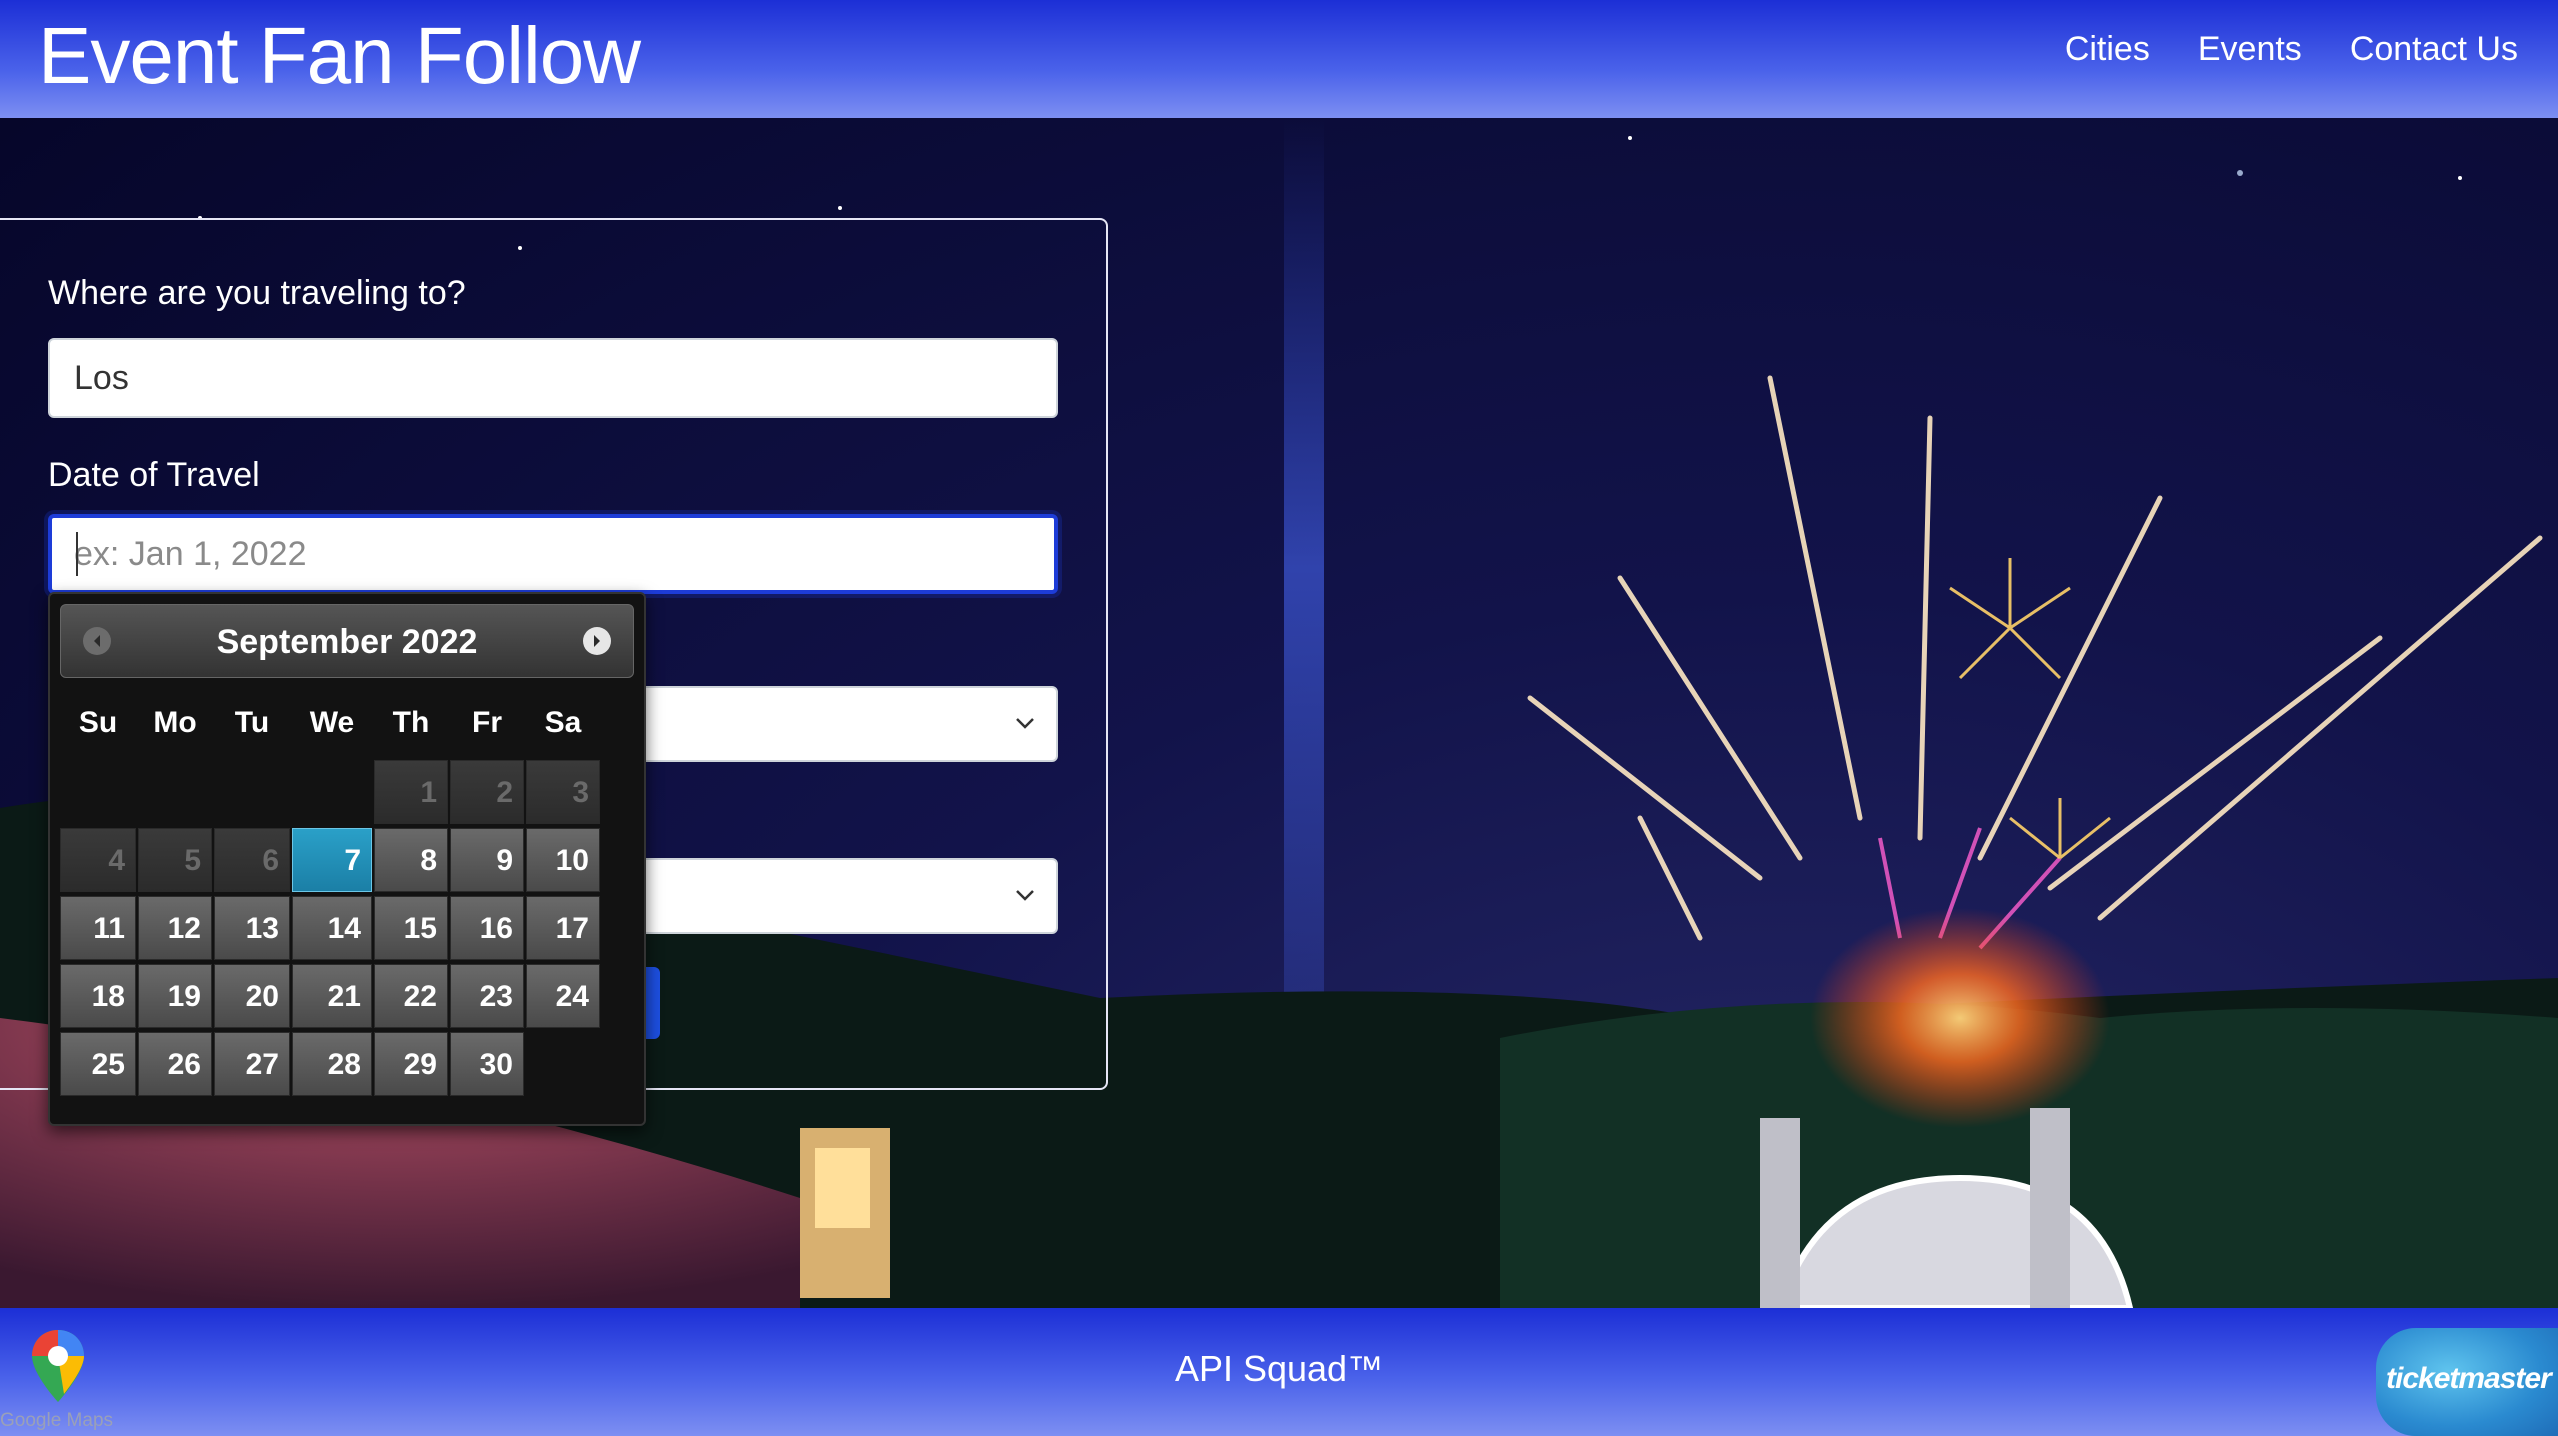  I want to click on destination-input: Los, so click(553, 378).